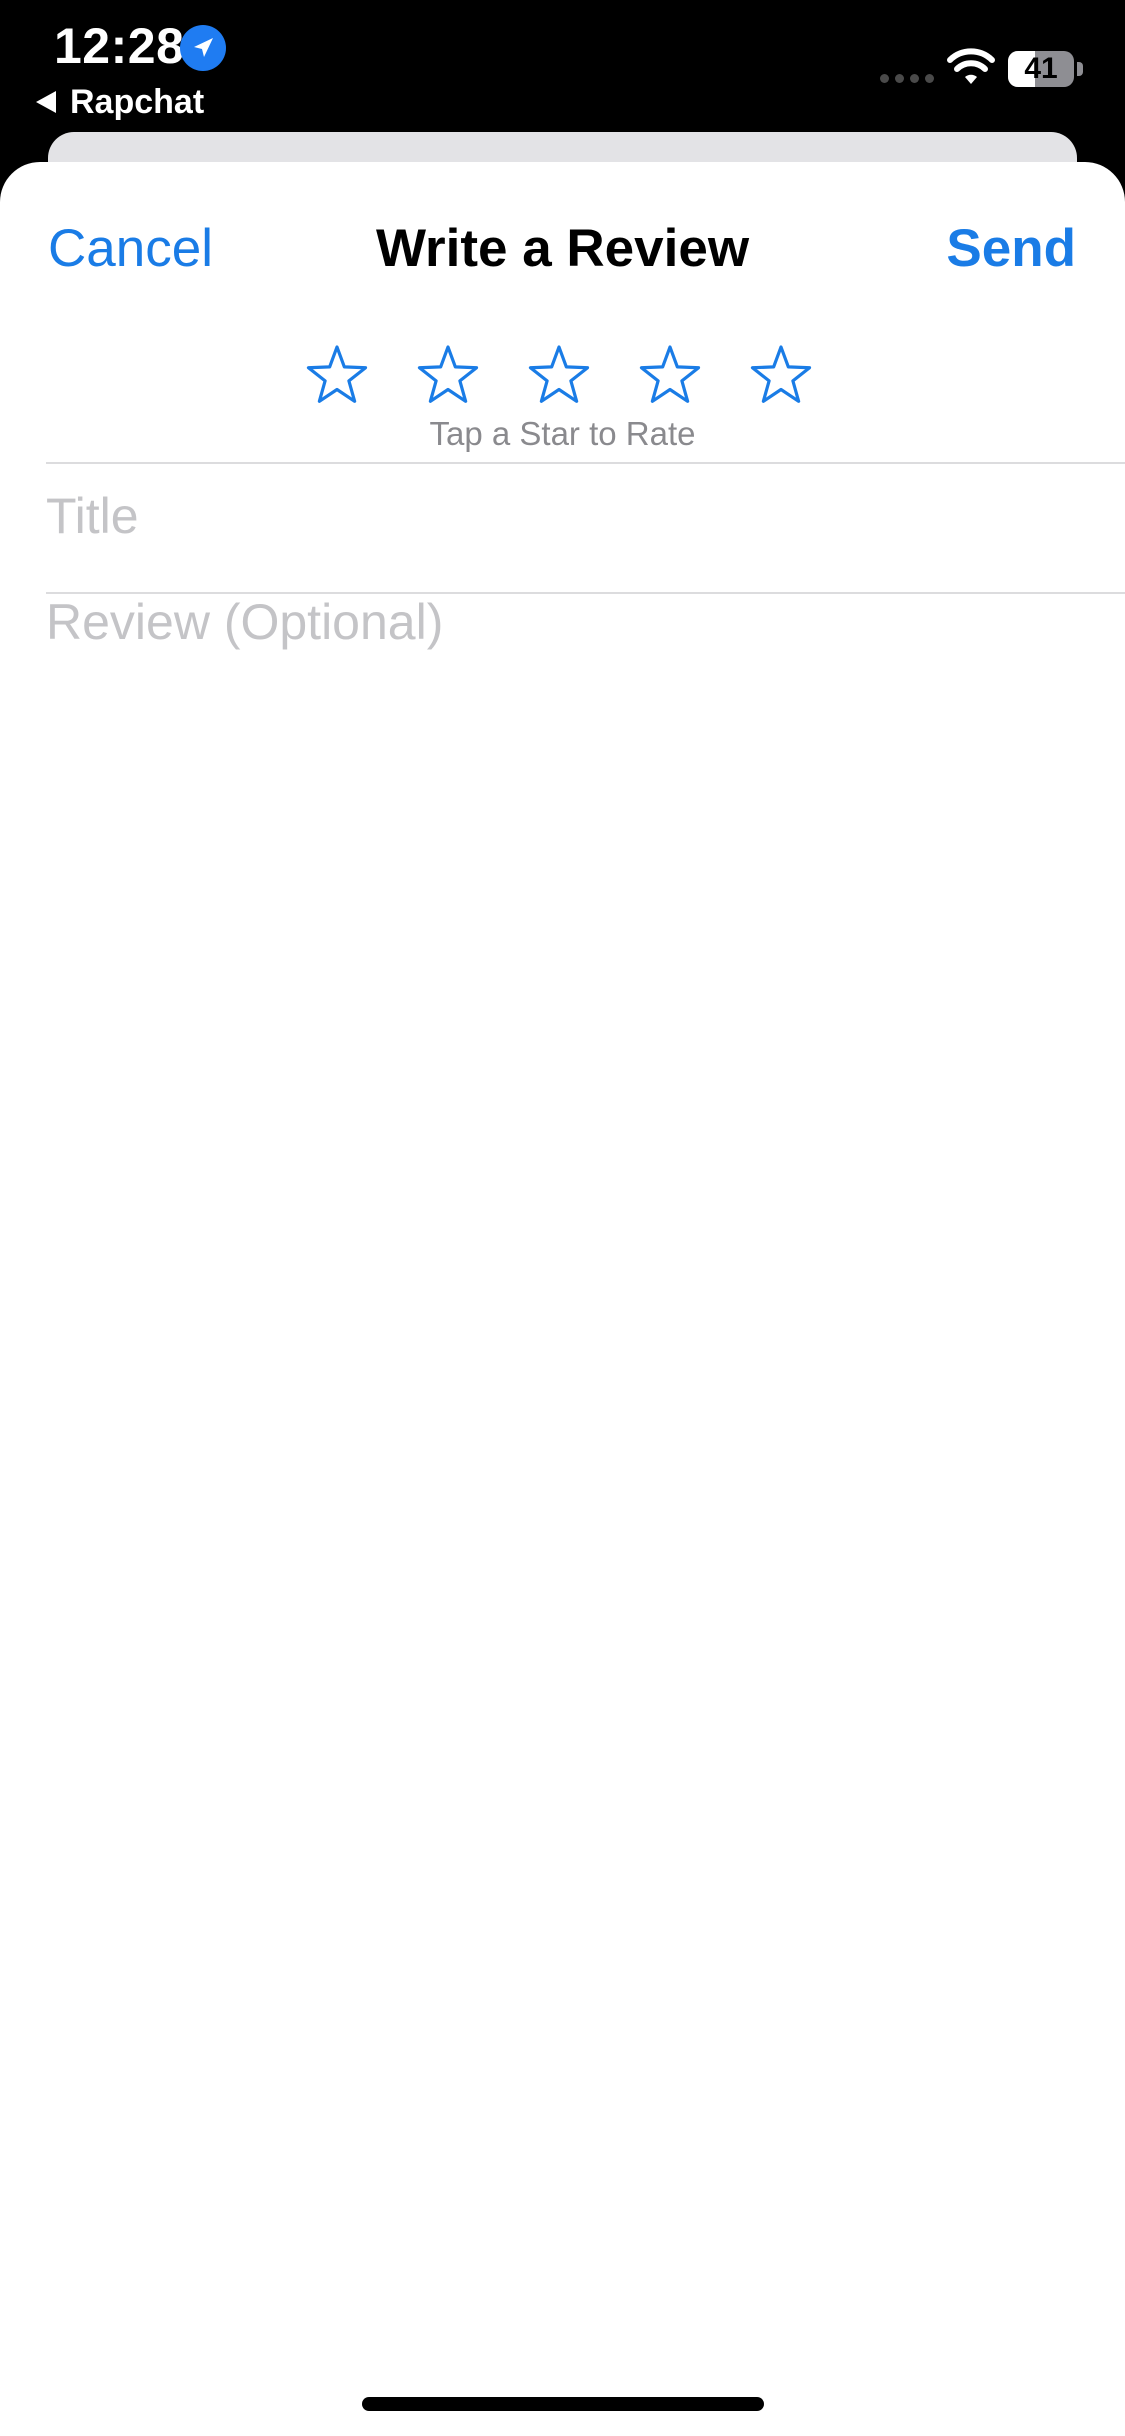 This screenshot has height=2436, width=1125. I want to click on star-rating, so click(564, 375).